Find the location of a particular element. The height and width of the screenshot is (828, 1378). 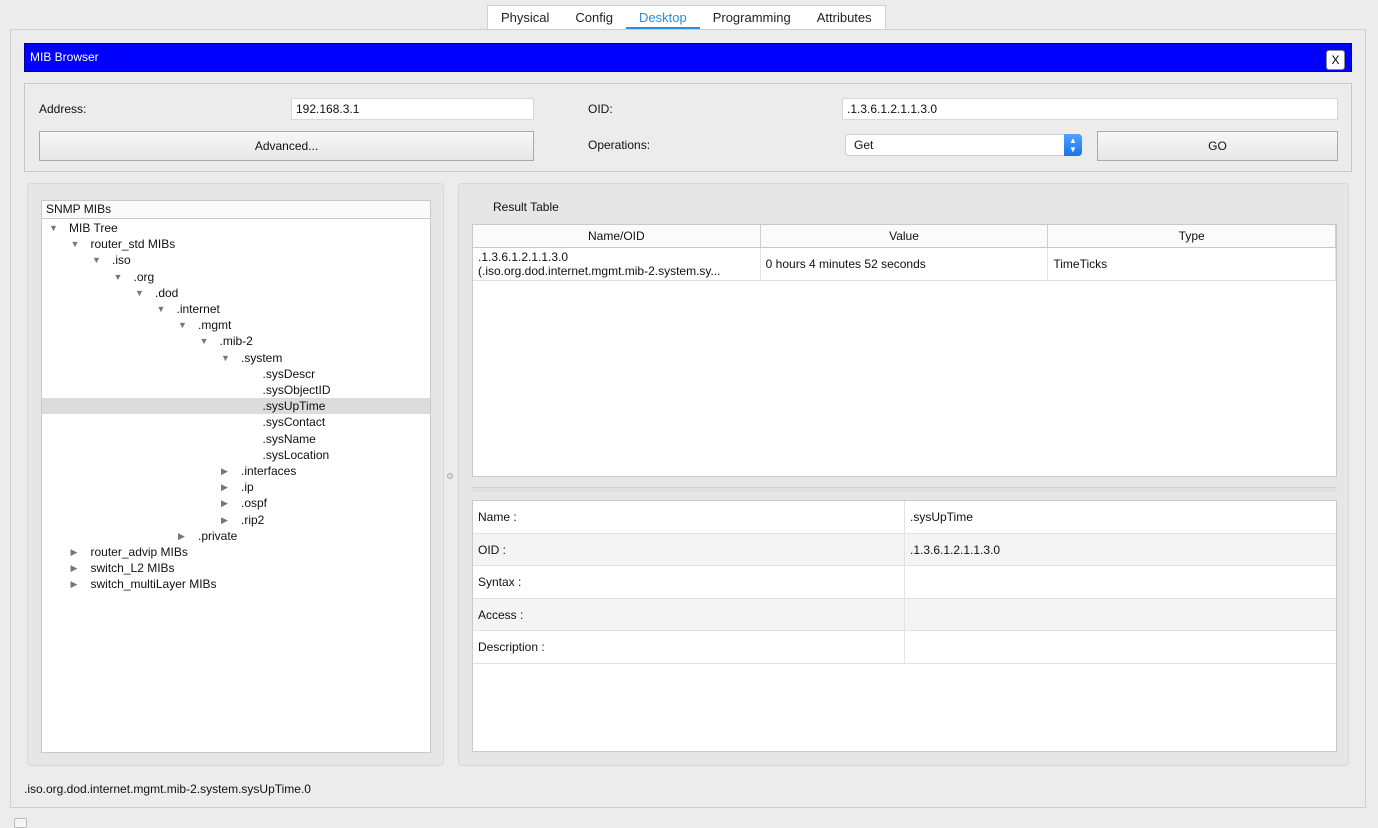

tree-item: ▼ .system is located at coordinates (236, 358).